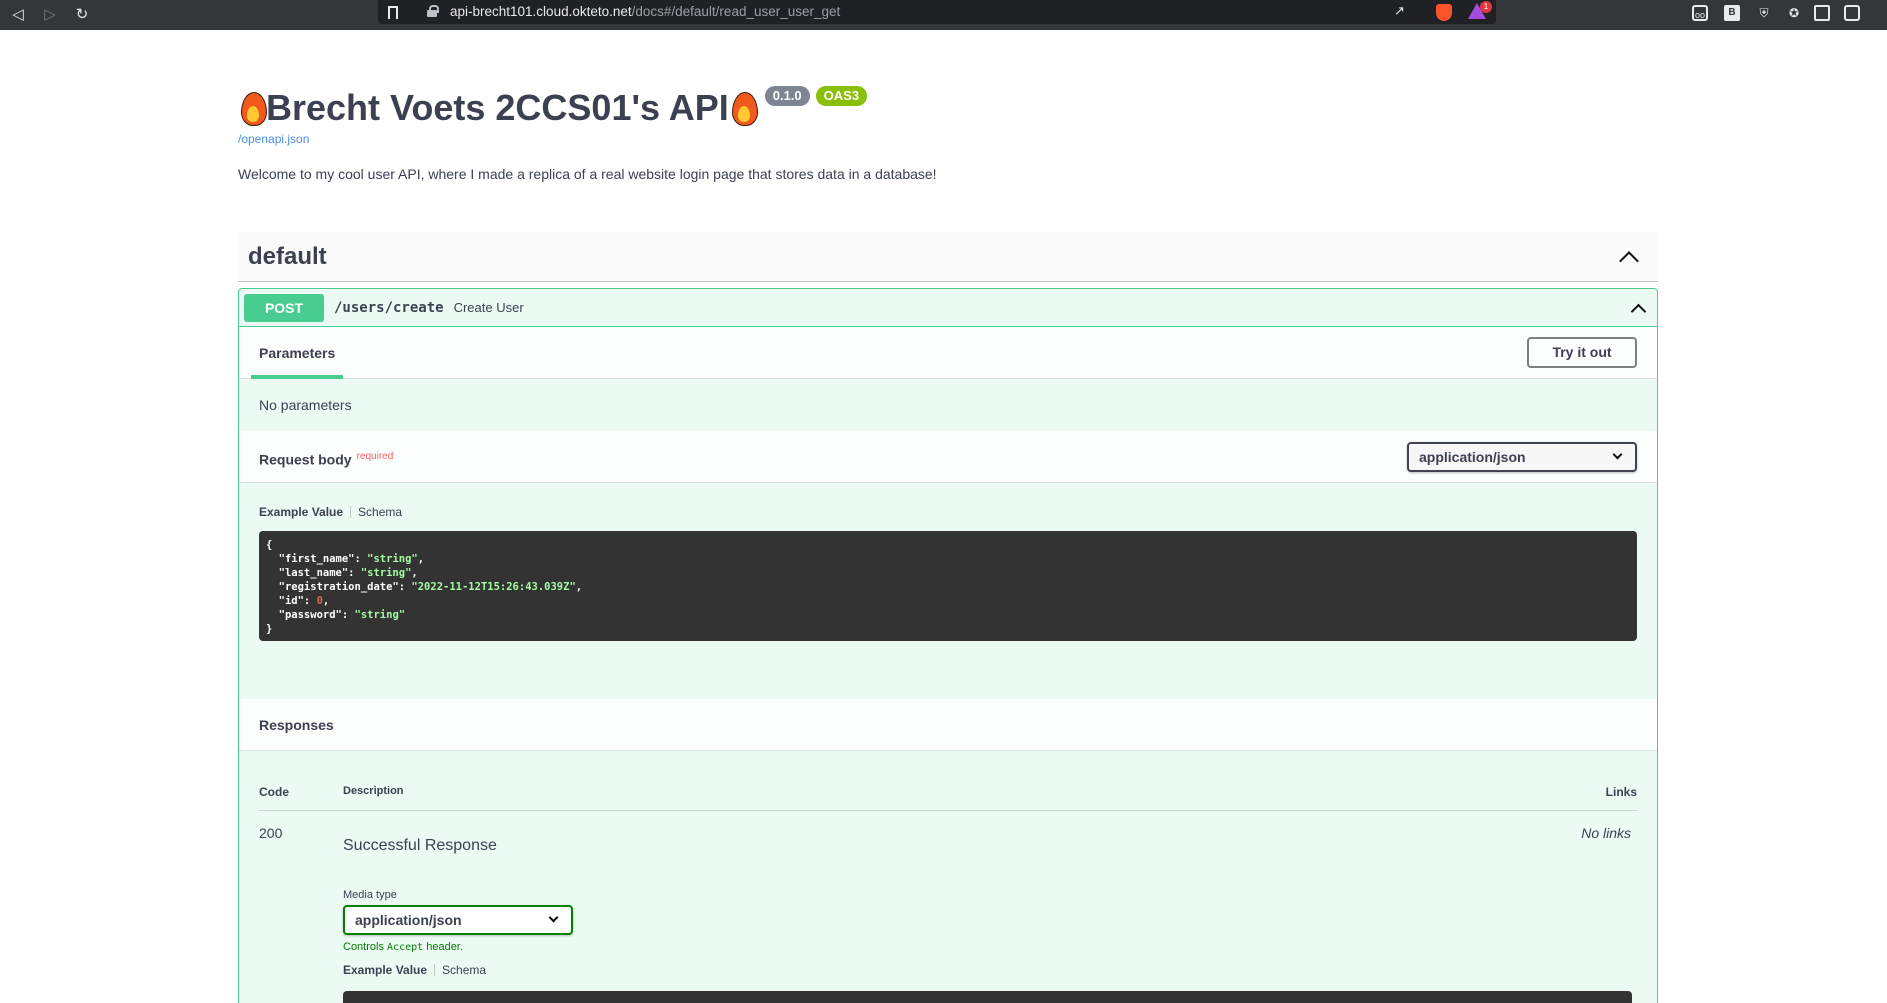 The width and height of the screenshot is (1887, 1003). What do you see at coordinates (948, 308) in the screenshot?
I see `operation-summary: POST /users/create Create User` at bounding box center [948, 308].